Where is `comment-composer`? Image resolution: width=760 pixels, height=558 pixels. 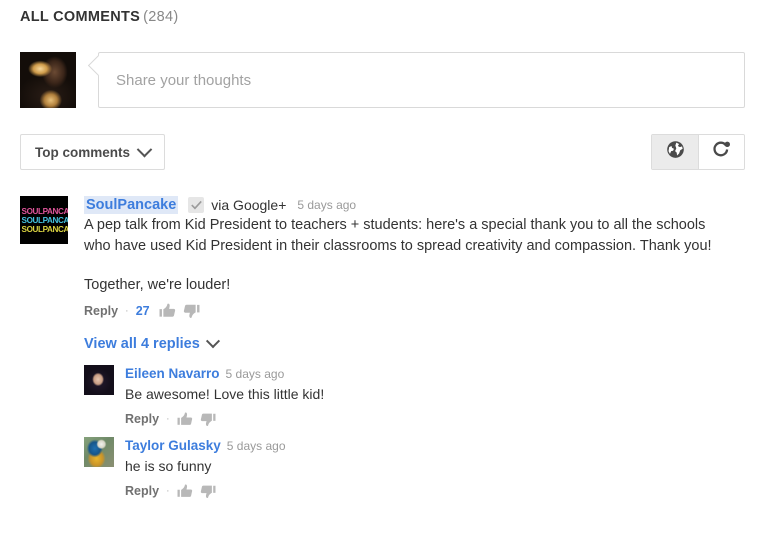 comment-composer is located at coordinates (382, 82).